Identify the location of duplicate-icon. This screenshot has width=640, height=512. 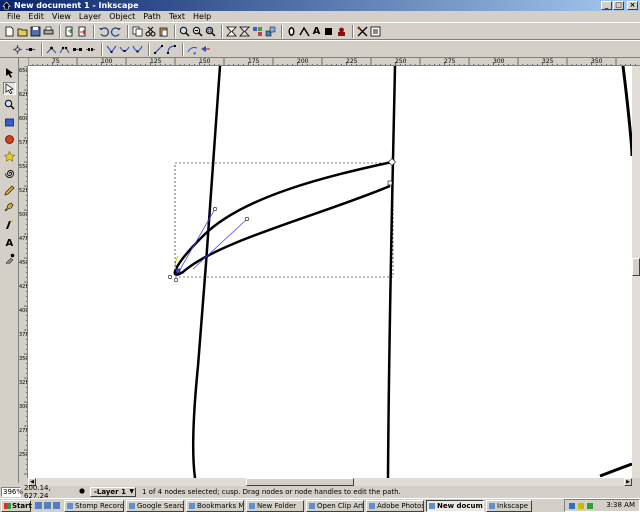
(231, 31).